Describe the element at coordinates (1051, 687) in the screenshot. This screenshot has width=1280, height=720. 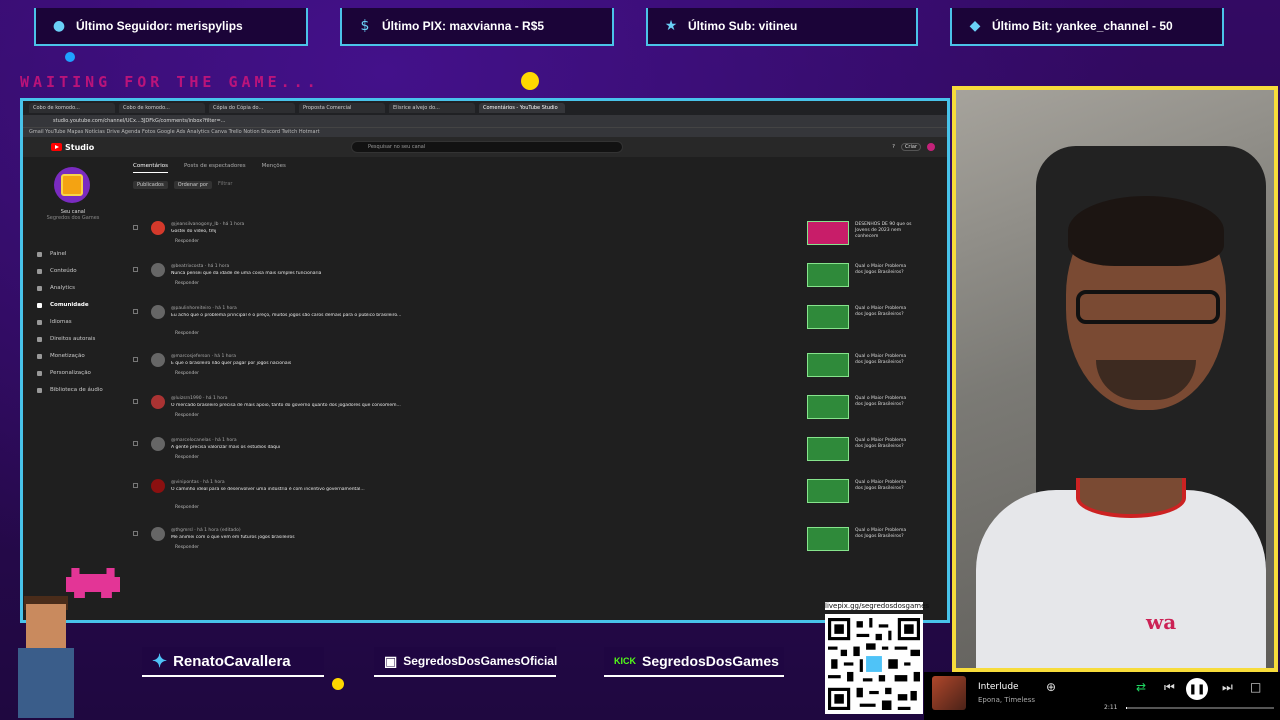
I see `add-icon: ⊕` at that location.